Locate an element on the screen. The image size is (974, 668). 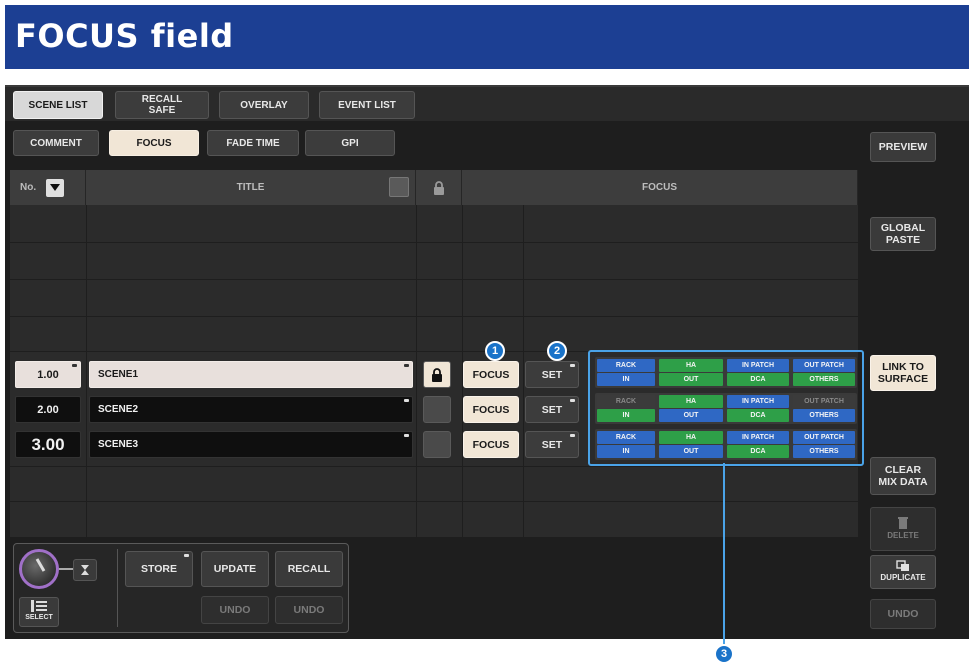
scene-number-label: 2.00 is located at coordinates (48, 409).